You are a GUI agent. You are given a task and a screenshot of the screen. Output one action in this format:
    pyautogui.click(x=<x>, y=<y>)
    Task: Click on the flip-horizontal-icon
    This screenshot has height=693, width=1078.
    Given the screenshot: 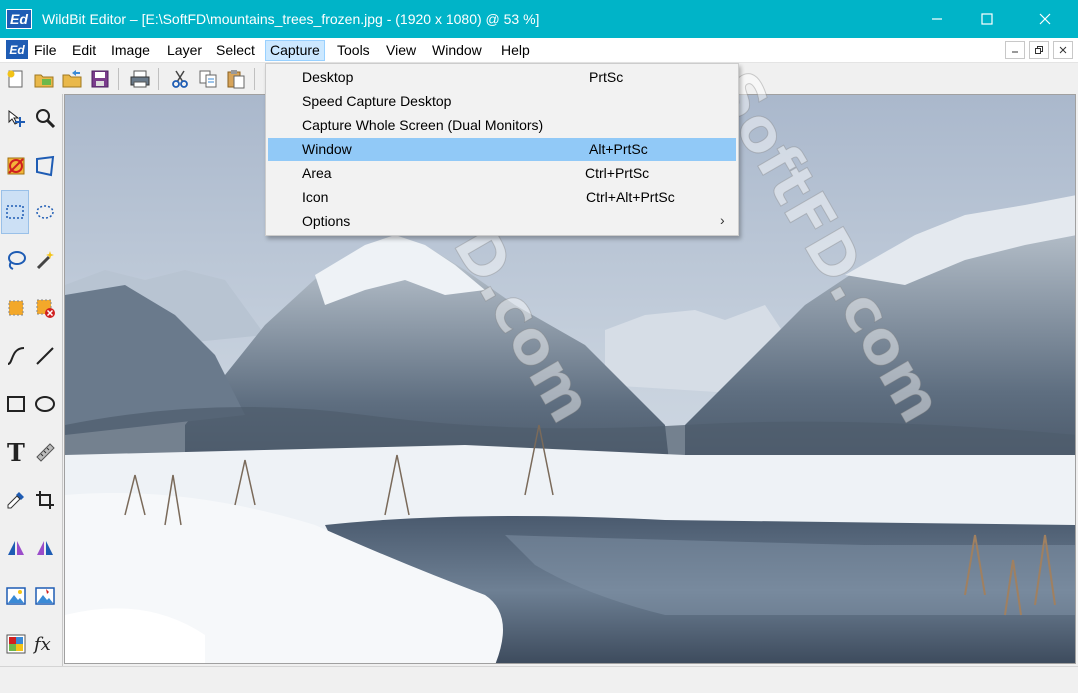 What is the action you would take?
    pyautogui.click(x=16, y=548)
    